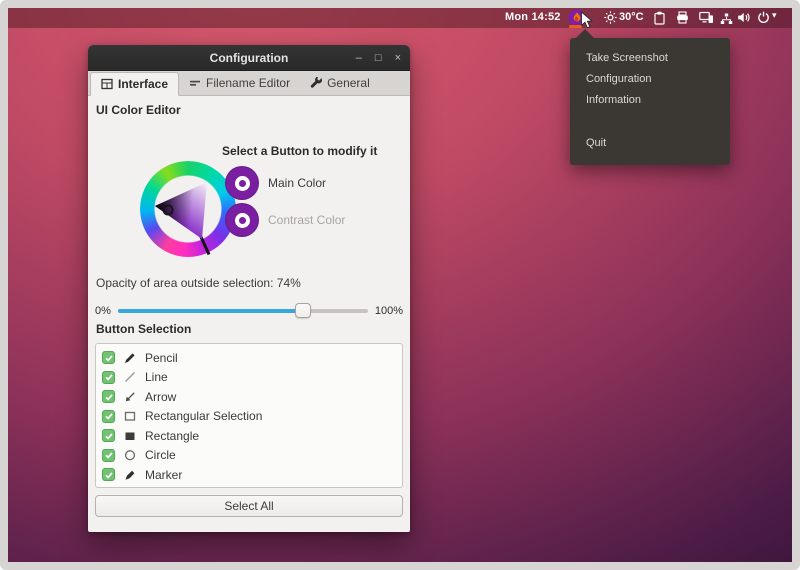 This screenshot has width=800, height=570. What do you see at coordinates (130, 475) in the screenshot?
I see `marker-icon` at bounding box center [130, 475].